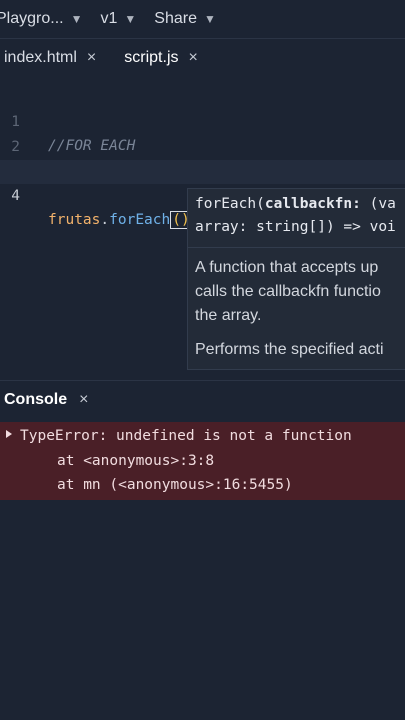 This screenshot has width=405, height=720. I want to click on sig-rest: (va, so click(378, 204).